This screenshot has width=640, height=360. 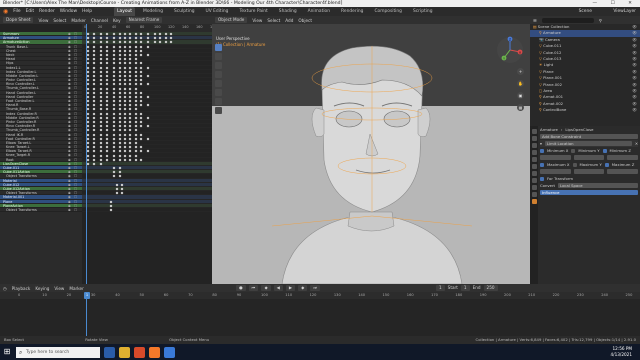 I want to click on data-tab-icon, so click(x=534, y=187).